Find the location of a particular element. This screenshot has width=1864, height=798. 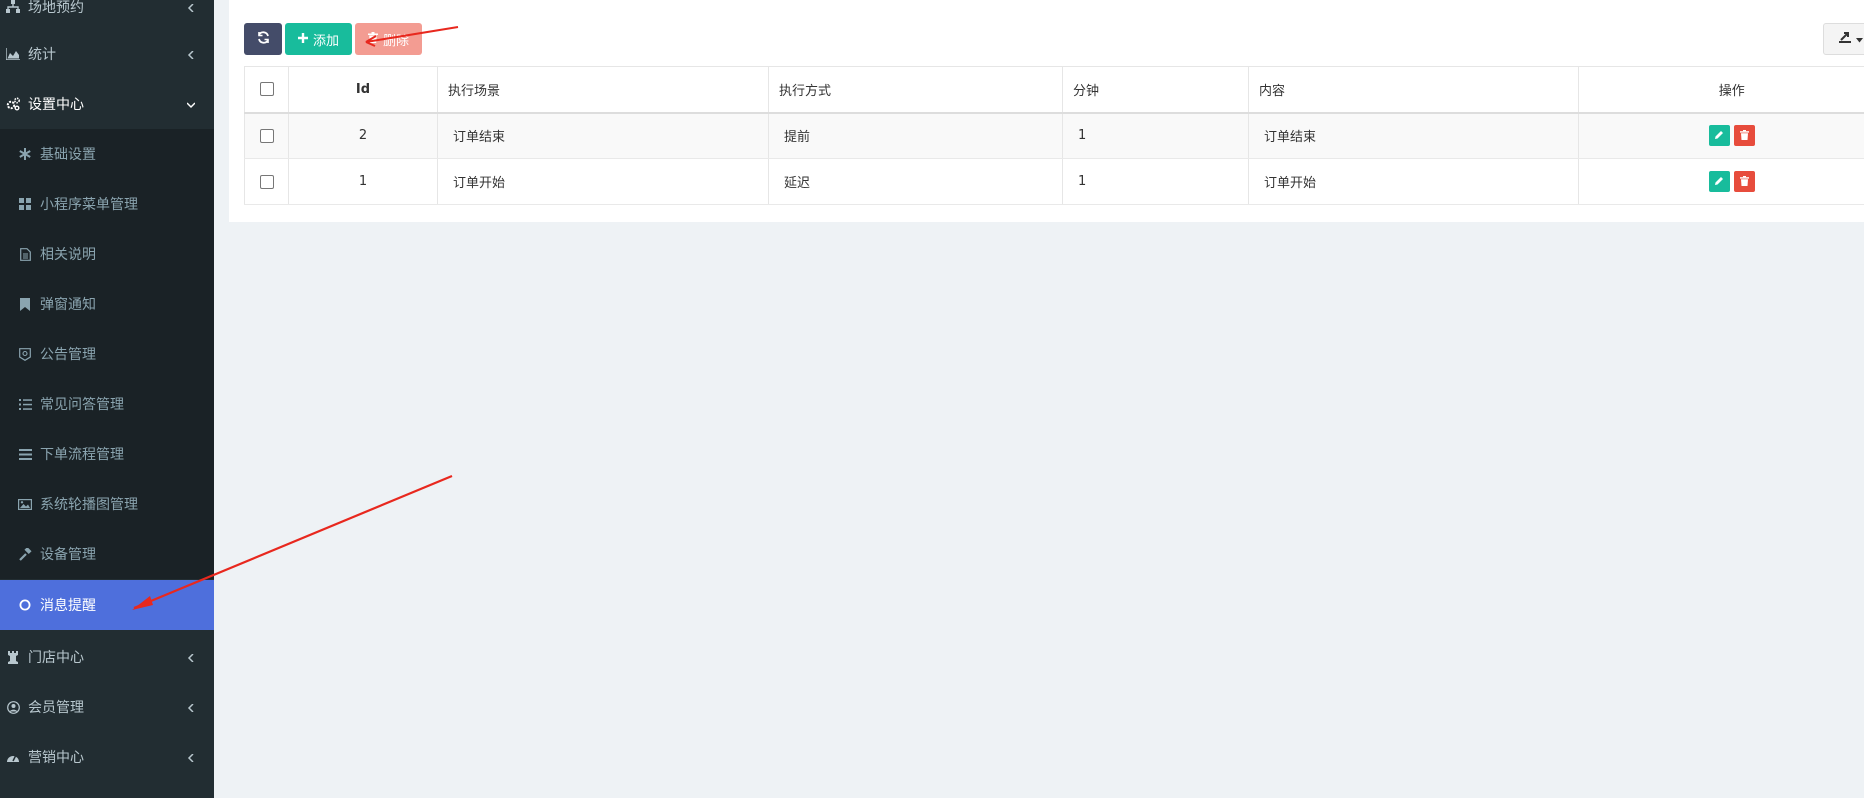

export-dropdown-button is located at coordinates (1843, 39).